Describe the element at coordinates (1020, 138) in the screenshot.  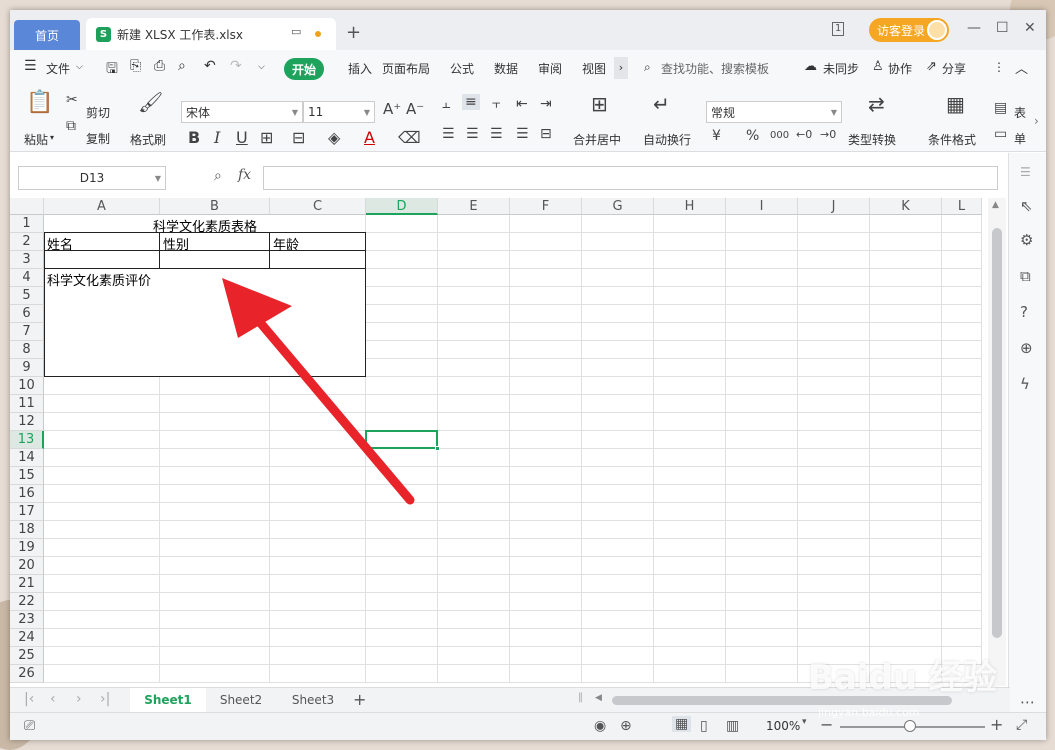
I see `cell-button: 单` at that location.